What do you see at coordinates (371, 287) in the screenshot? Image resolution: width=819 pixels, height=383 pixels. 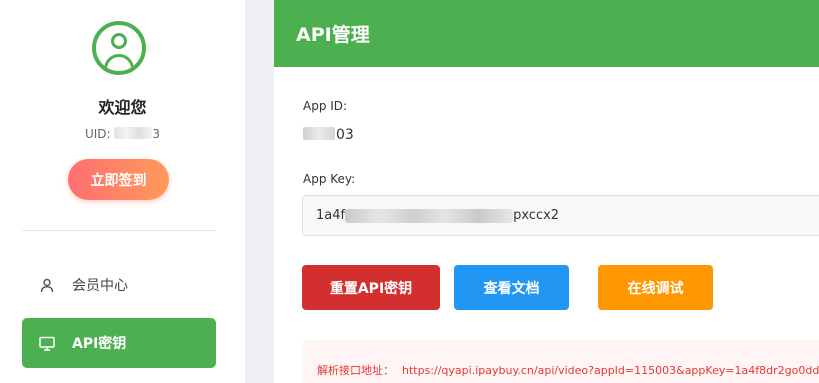 I see `reset-api-key-button: 重置API密钥` at bounding box center [371, 287].